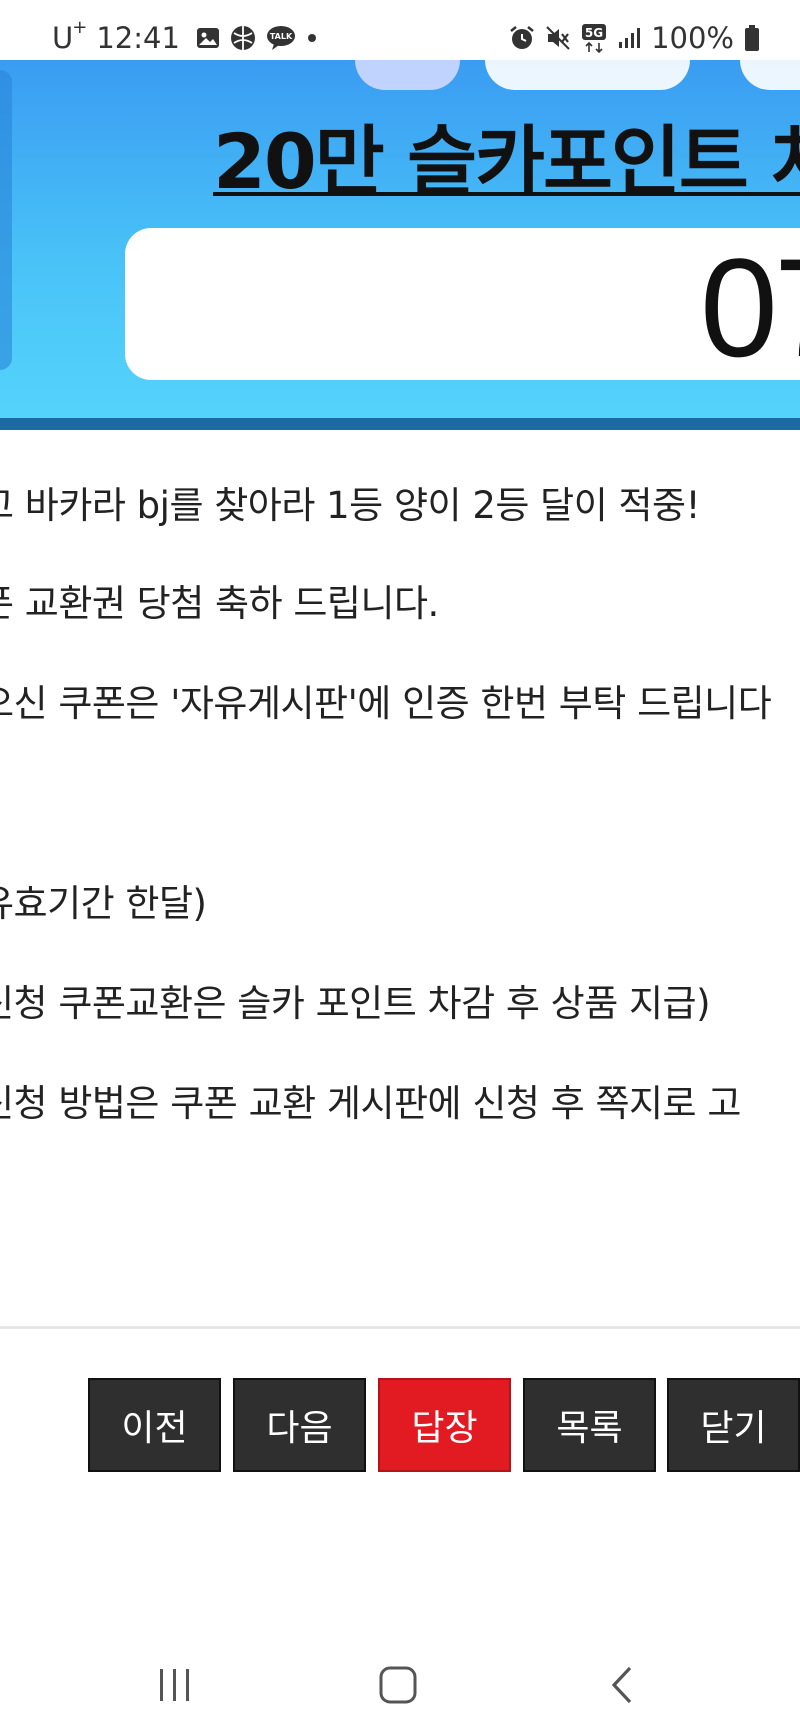  I want to click on 5g-icon: 5G, so click(594, 38).